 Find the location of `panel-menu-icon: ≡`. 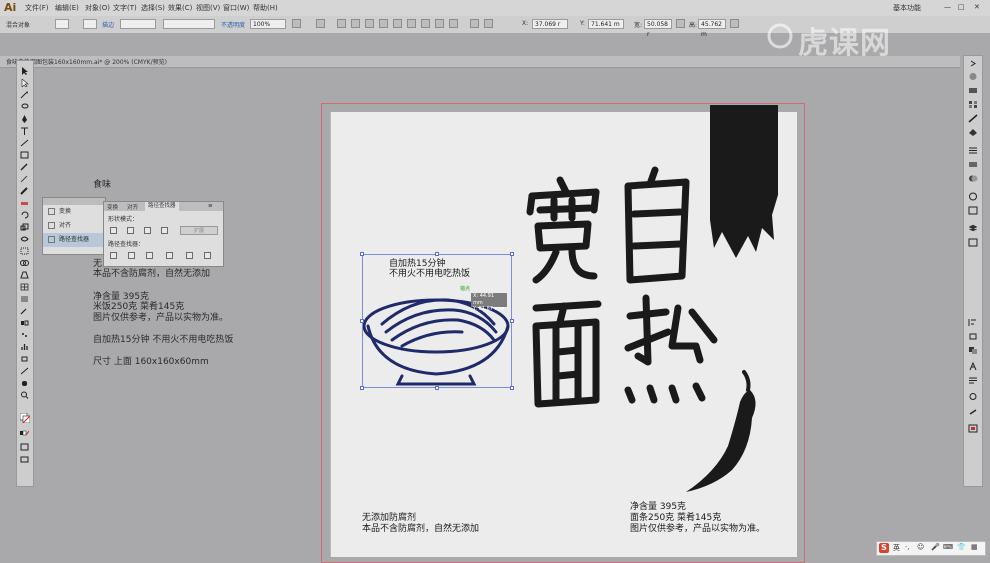

panel-menu-icon: ≡ is located at coordinates (210, 206).